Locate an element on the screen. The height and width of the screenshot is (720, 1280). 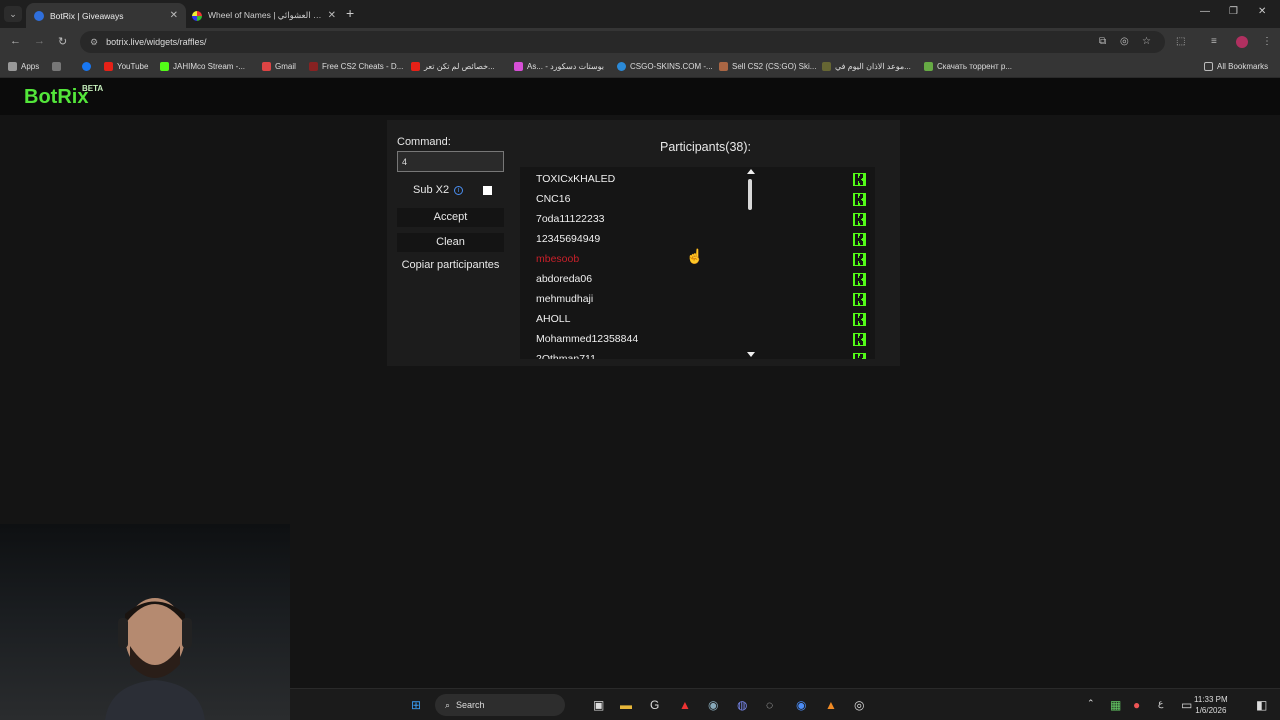
extensions-icon: ⬚ is located at coordinates (1180, 41).